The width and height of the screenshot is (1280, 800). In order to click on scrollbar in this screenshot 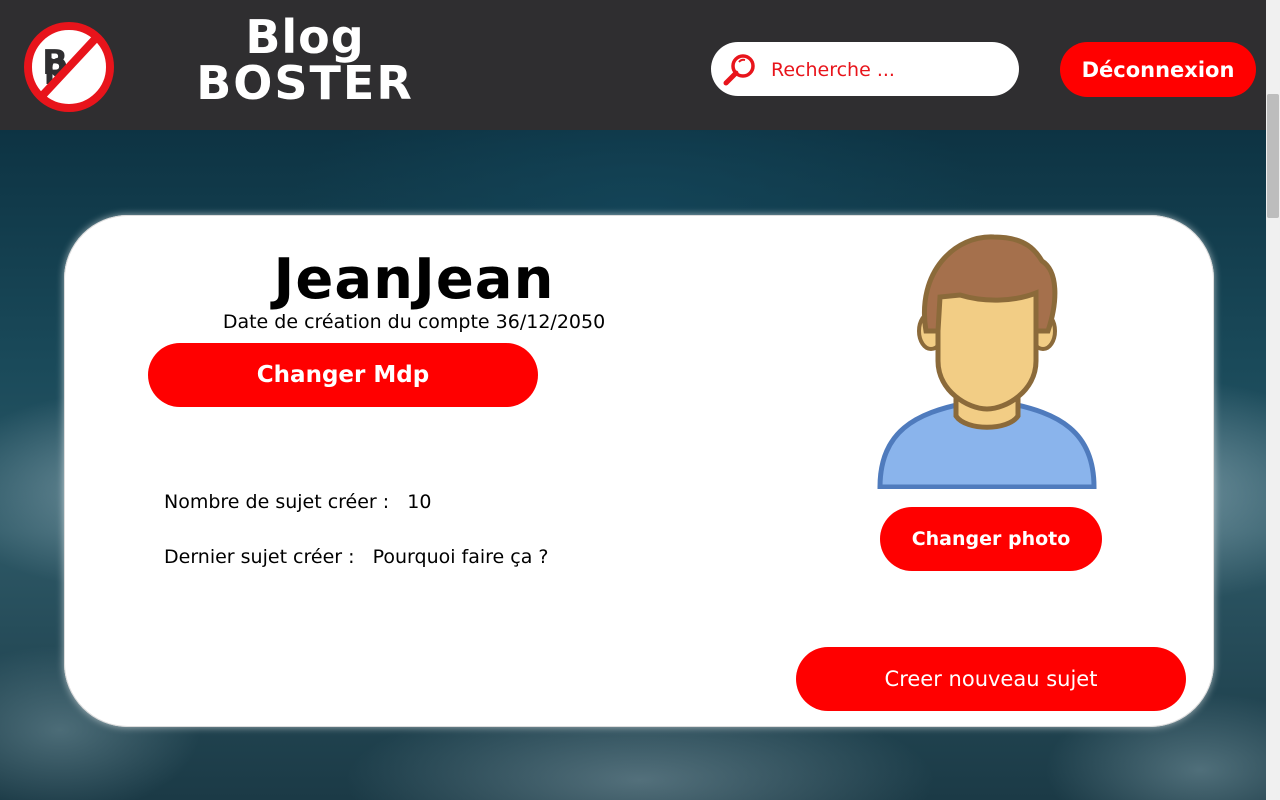, I will do `click(1273, 400)`.